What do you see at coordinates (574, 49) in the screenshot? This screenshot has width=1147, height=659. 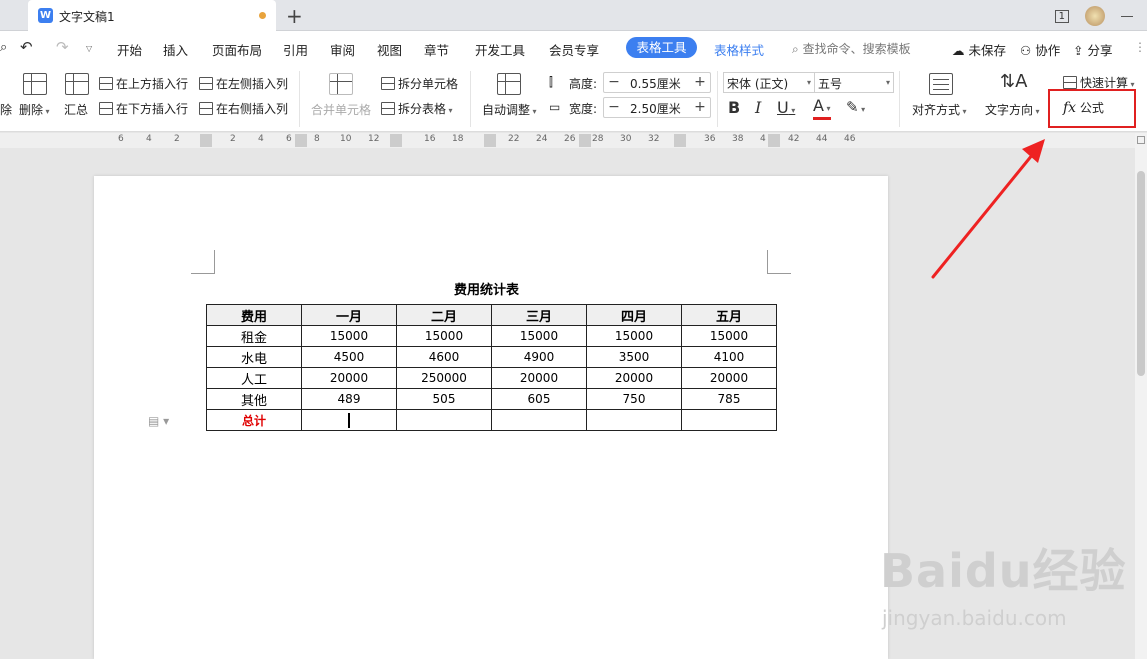 I see `menu-member: 会员专享` at bounding box center [574, 49].